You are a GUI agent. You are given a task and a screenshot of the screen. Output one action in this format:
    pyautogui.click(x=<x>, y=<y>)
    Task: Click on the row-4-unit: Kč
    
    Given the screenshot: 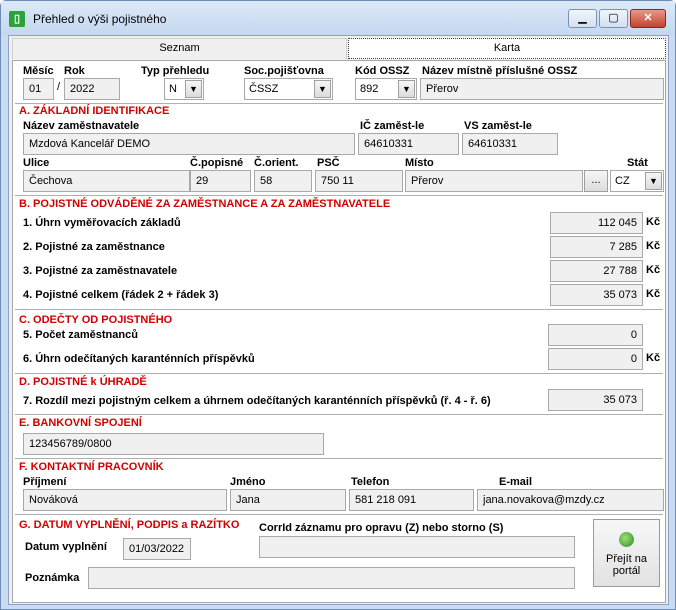 What is the action you would take?
    pyautogui.click(x=653, y=294)
    